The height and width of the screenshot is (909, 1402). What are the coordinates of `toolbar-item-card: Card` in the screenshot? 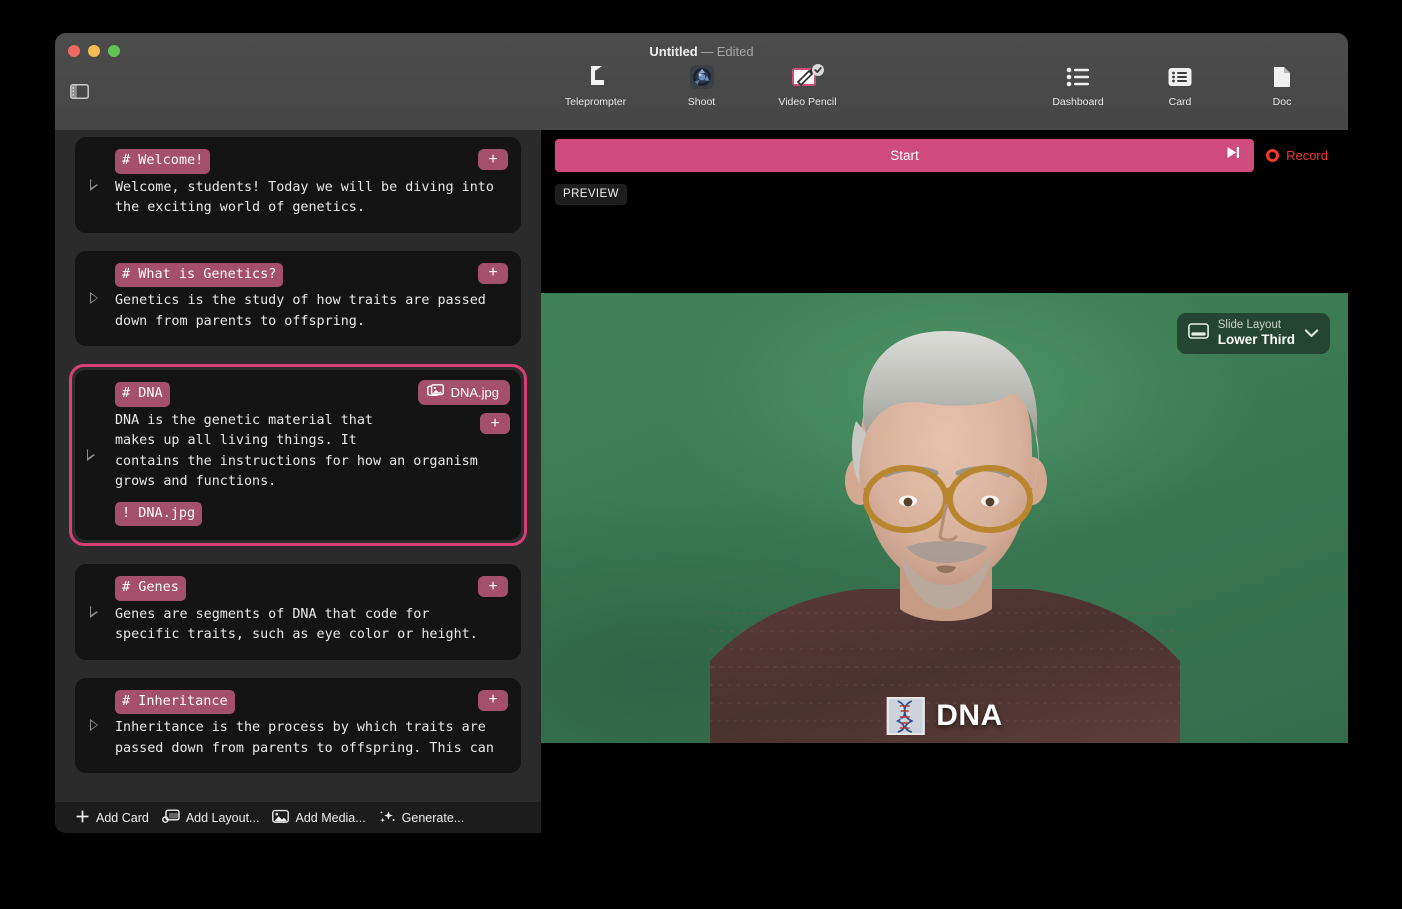 It's located at (1180, 85).